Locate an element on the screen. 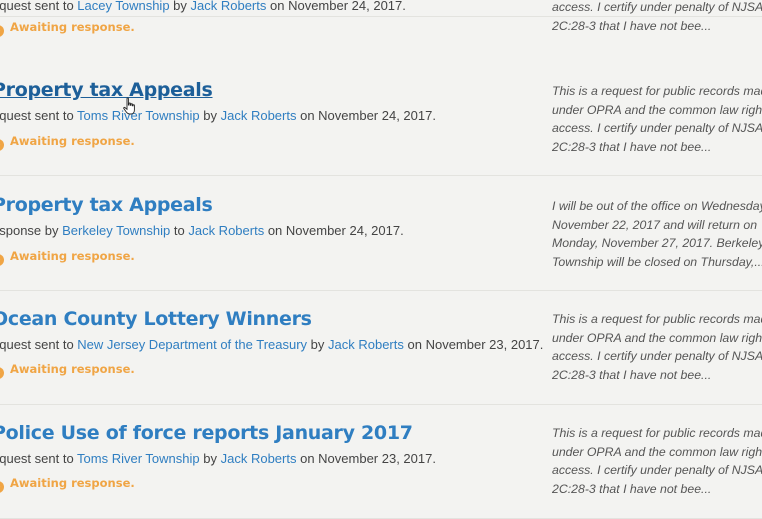  meta-mid: to is located at coordinates (179, 230).